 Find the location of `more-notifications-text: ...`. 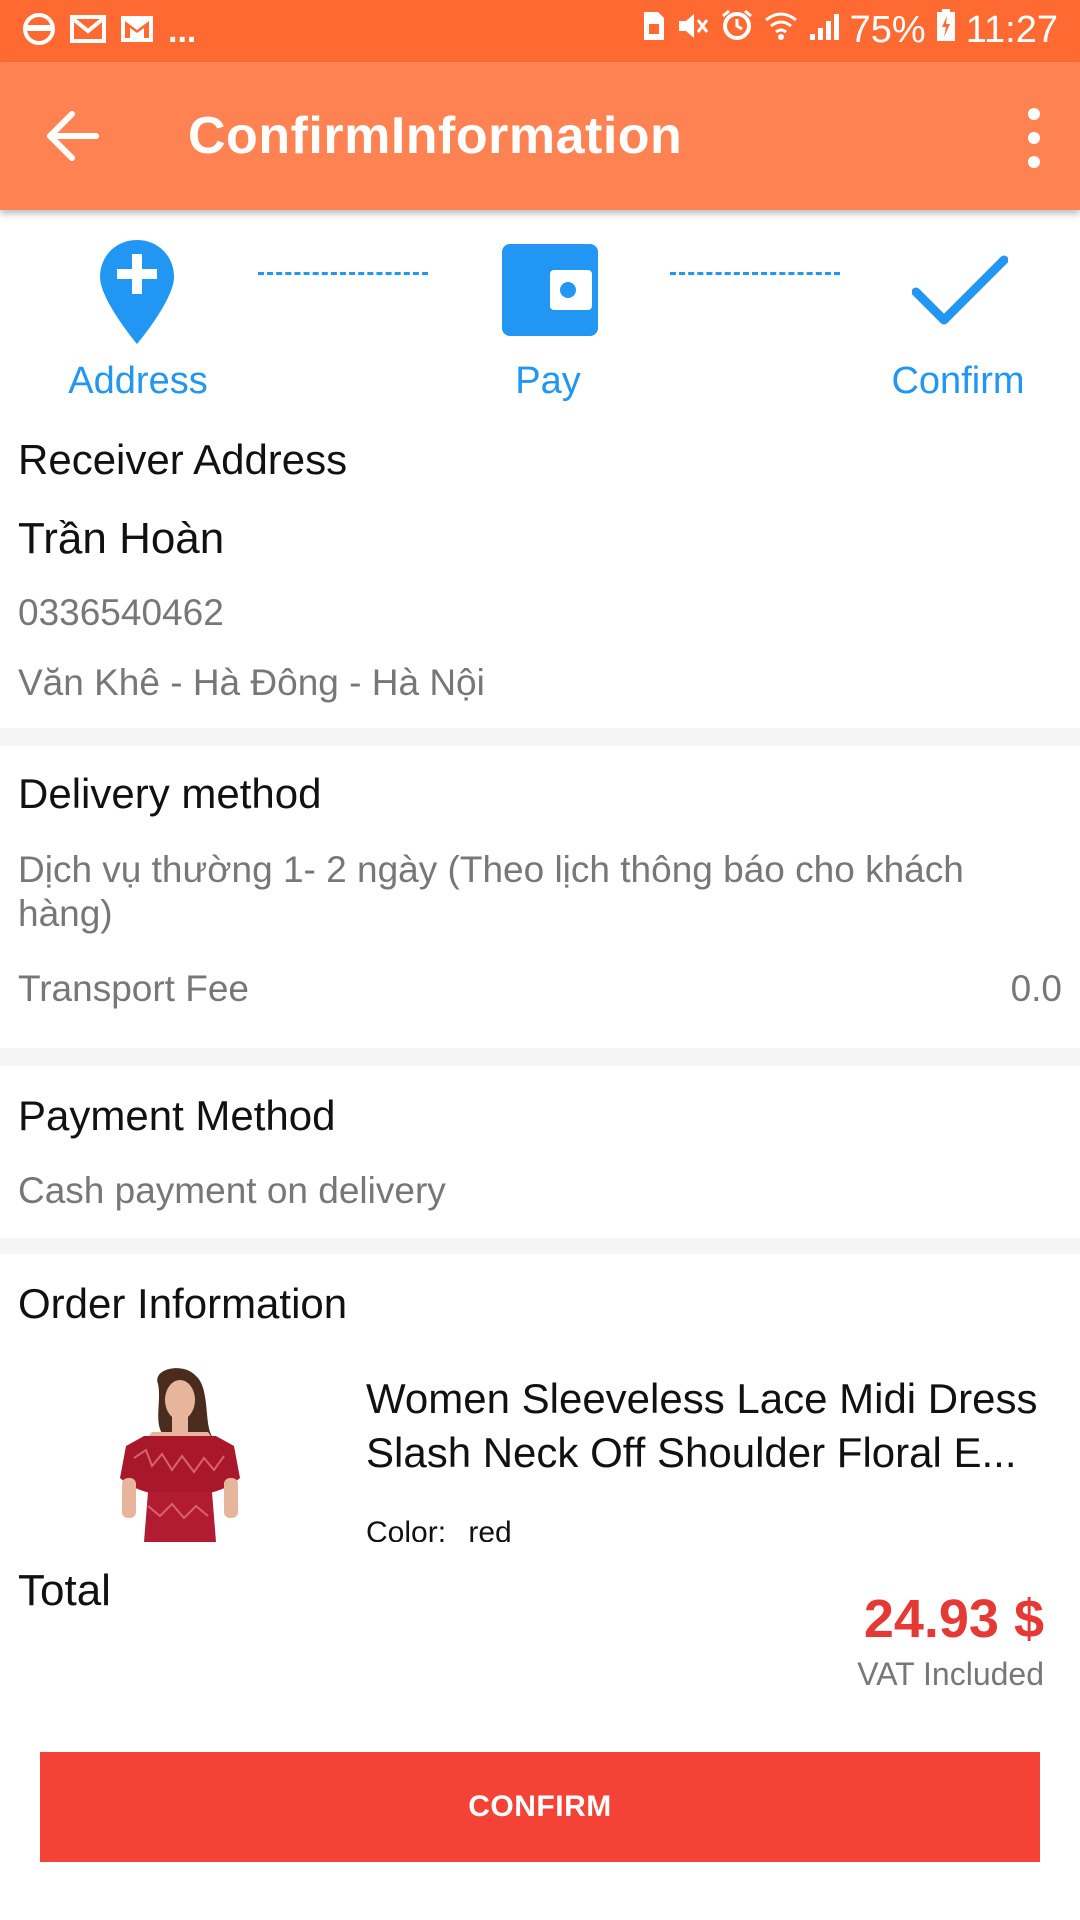

more-notifications-text: ... is located at coordinates (182, 31).